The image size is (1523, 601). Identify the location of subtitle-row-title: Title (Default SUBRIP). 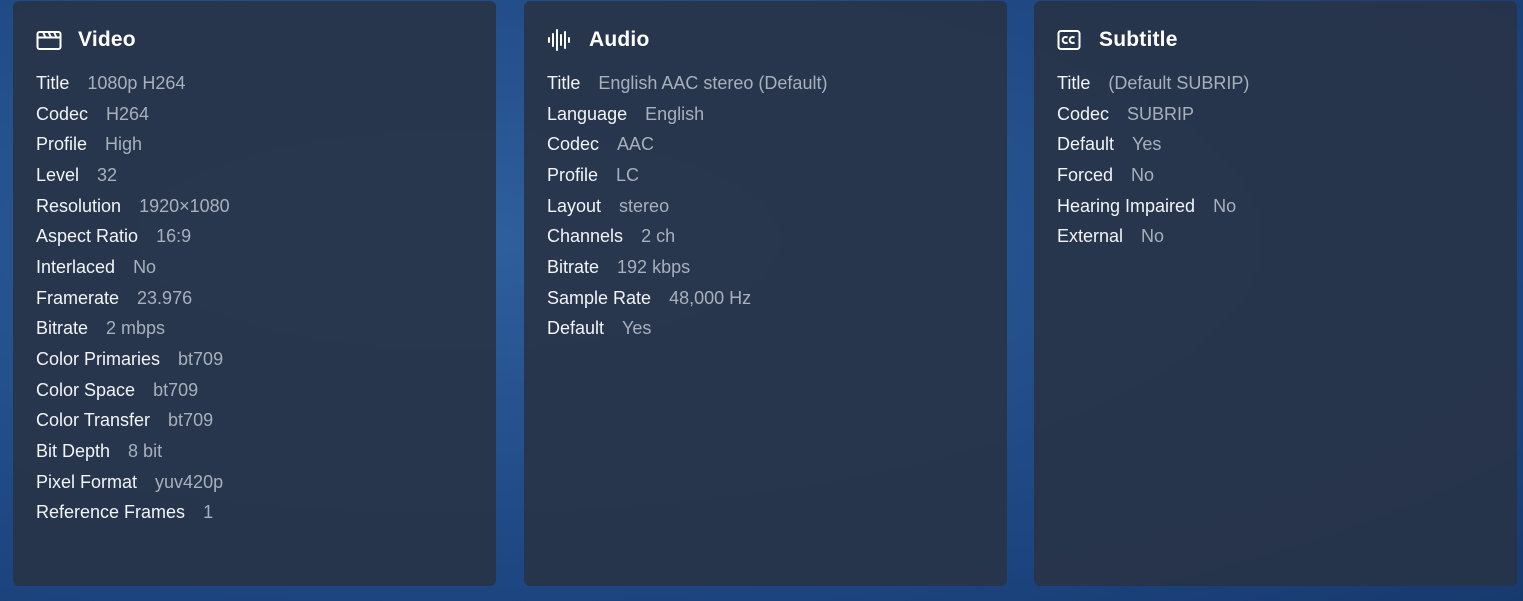
(1287, 83).